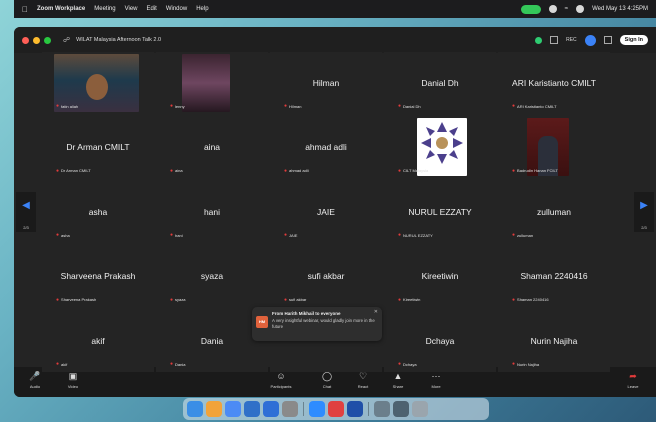 The image size is (656, 422). I want to click on react-label: React, so click(363, 386).